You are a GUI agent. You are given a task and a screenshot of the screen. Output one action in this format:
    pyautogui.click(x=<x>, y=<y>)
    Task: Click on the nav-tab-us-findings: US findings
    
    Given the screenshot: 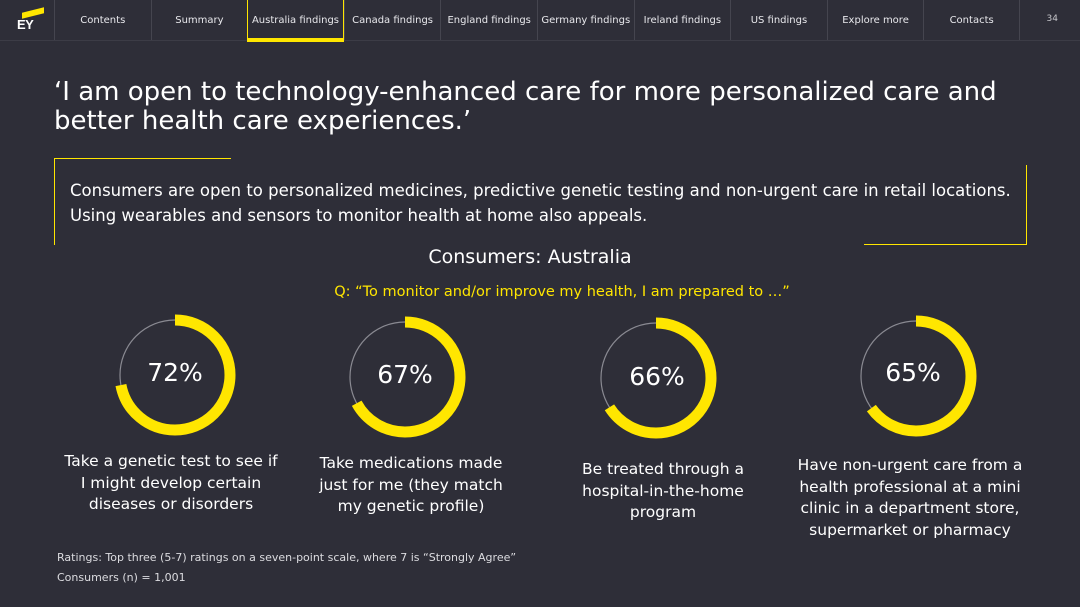 What is the action you would take?
    pyautogui.click(x=778, y=20)
    